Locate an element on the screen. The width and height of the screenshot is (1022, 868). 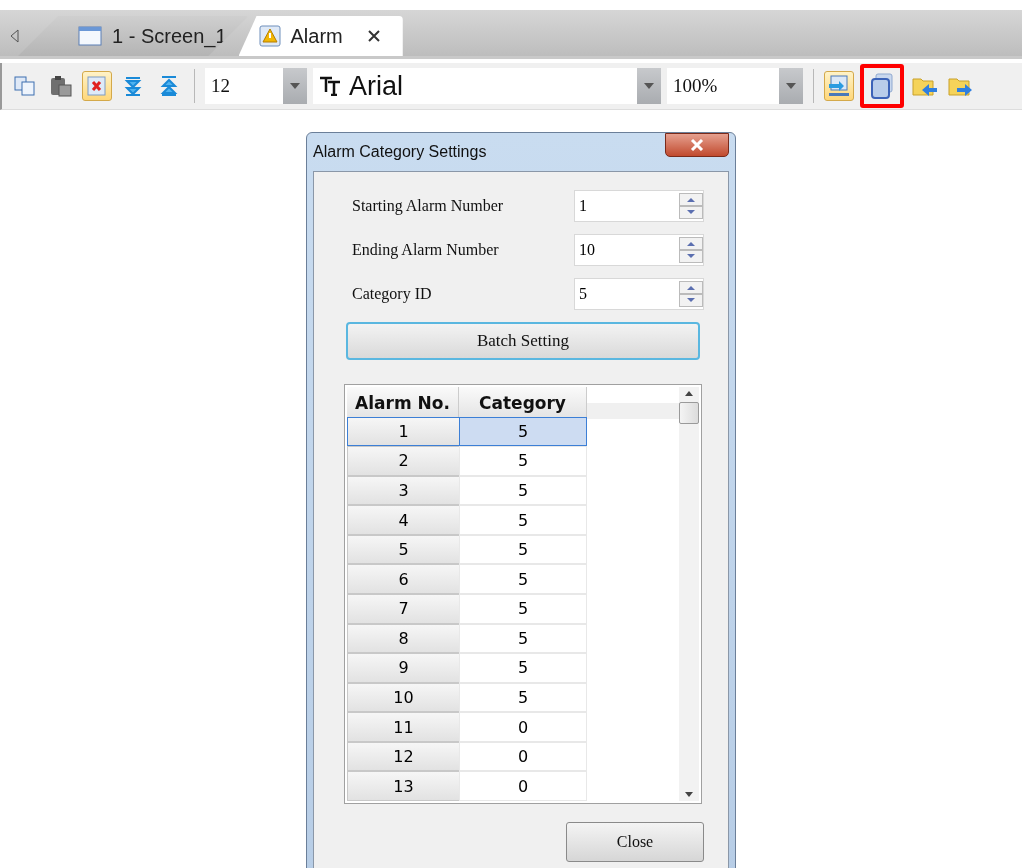
close-window-button is located at coordinates (697, 145).